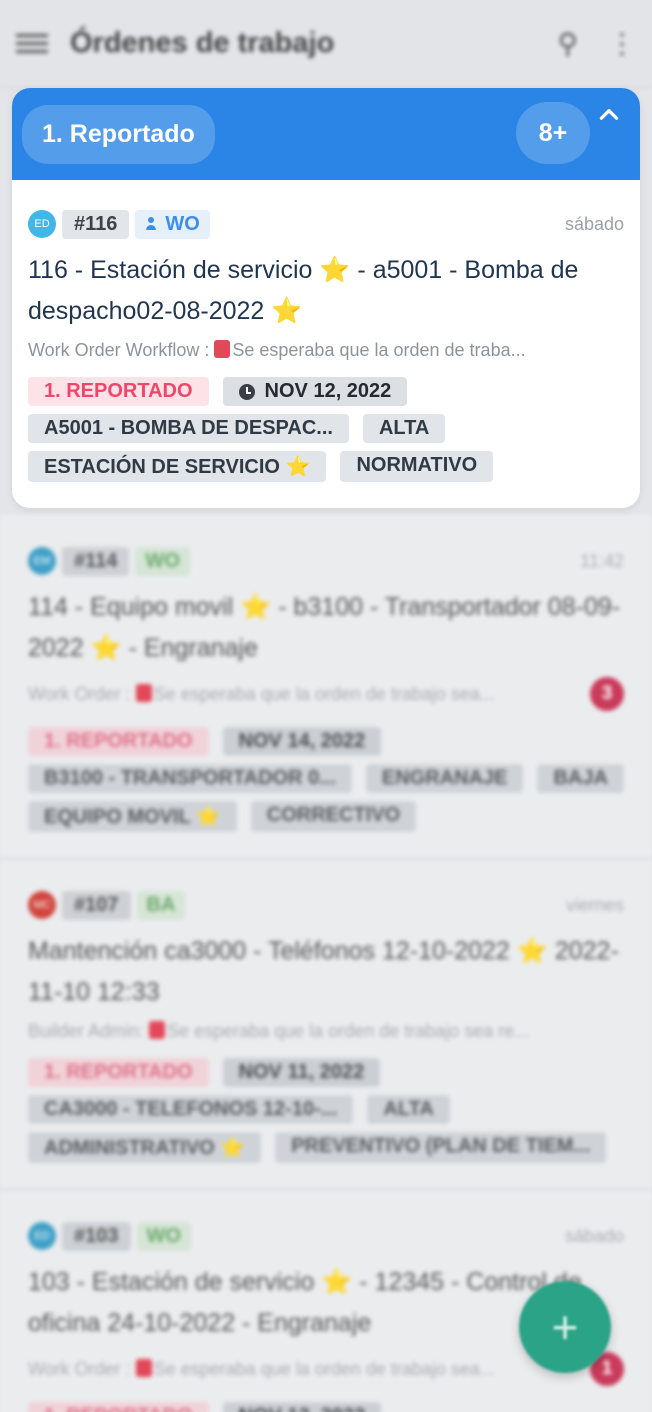 The image size is (652, 1412). Describe the element at coordinates (326, 134) in the screenshot. I see `group-header: 1. Reportado 8+` at that location.